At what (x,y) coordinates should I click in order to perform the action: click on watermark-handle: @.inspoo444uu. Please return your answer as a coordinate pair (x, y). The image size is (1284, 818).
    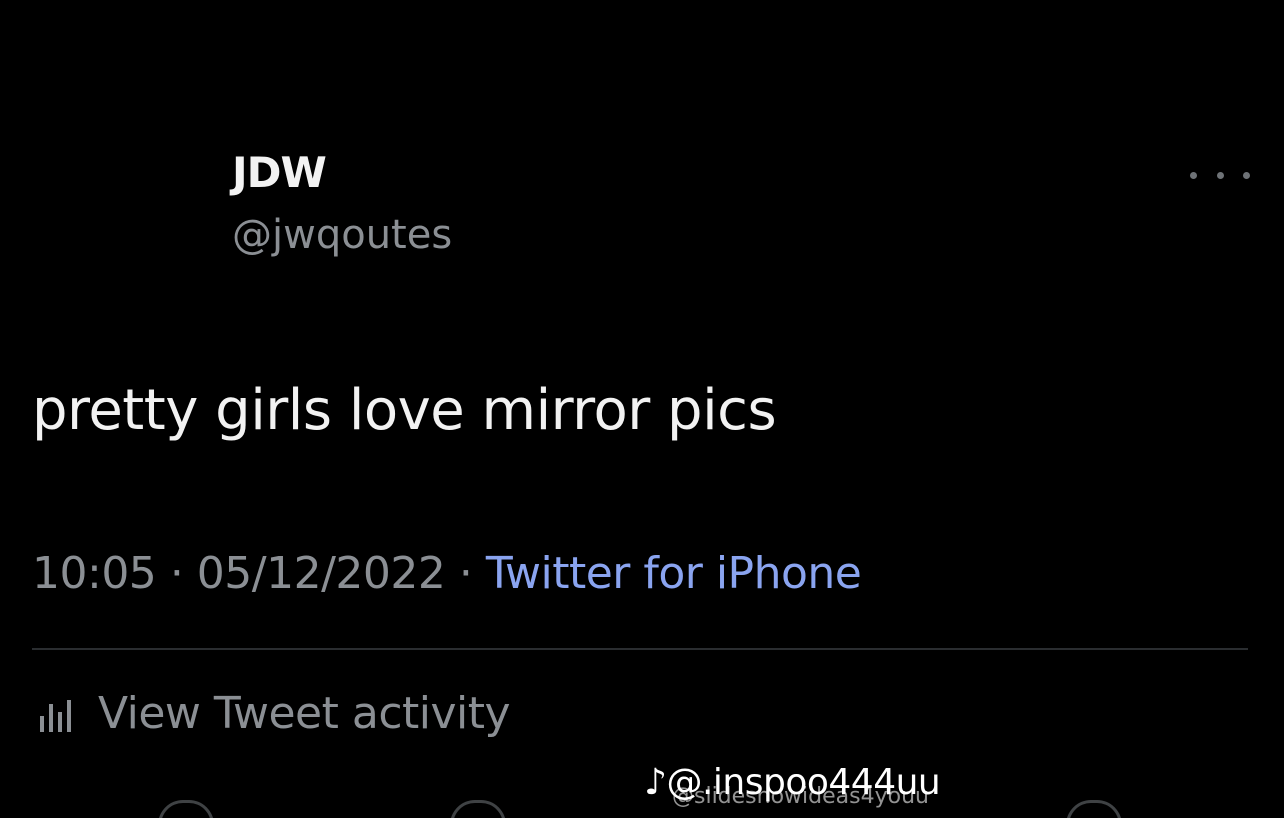
    Looking at the image, I should click on (803, 782).